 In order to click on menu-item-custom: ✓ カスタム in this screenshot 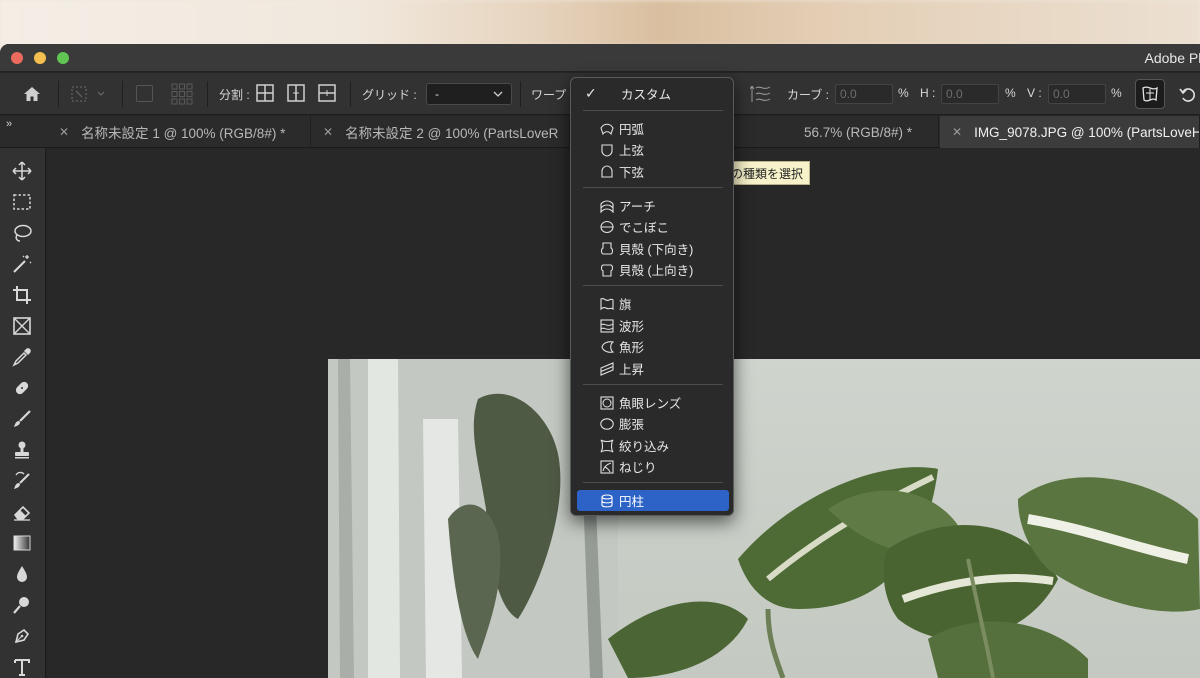, I will do `click(653, 93)`.